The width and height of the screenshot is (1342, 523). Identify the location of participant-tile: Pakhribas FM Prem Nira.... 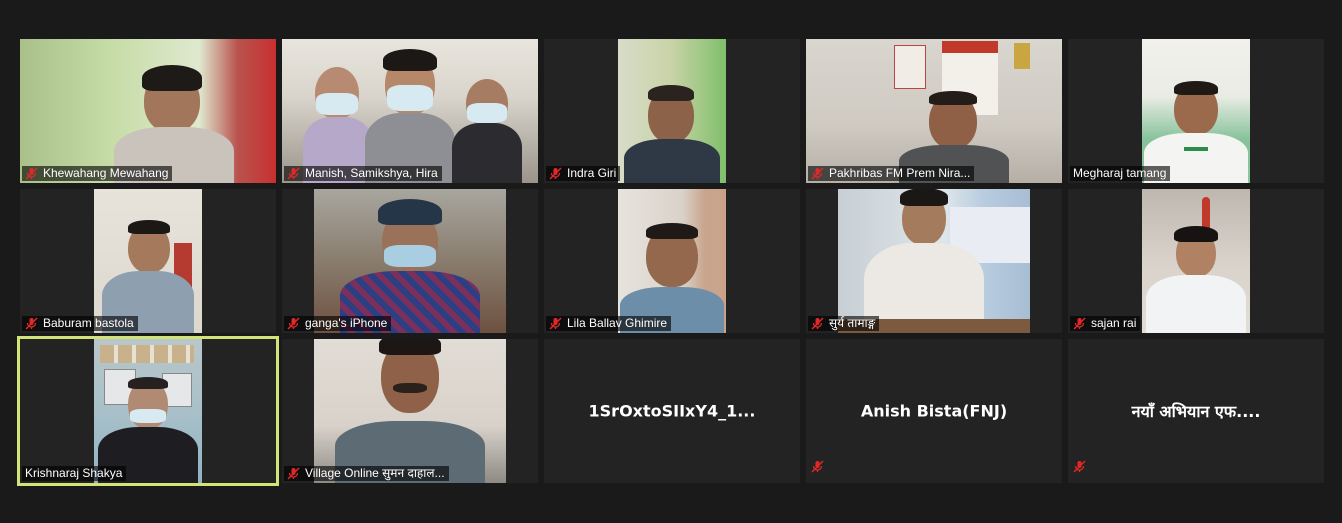
(934, 111).